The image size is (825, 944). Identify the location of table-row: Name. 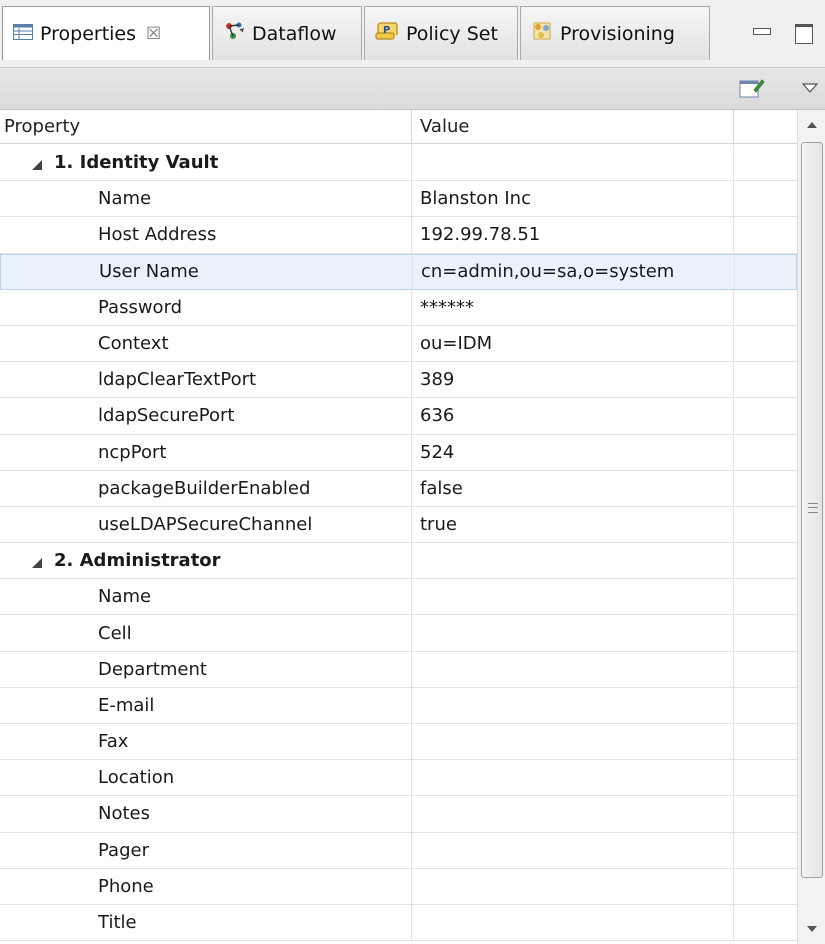
(398, 597).